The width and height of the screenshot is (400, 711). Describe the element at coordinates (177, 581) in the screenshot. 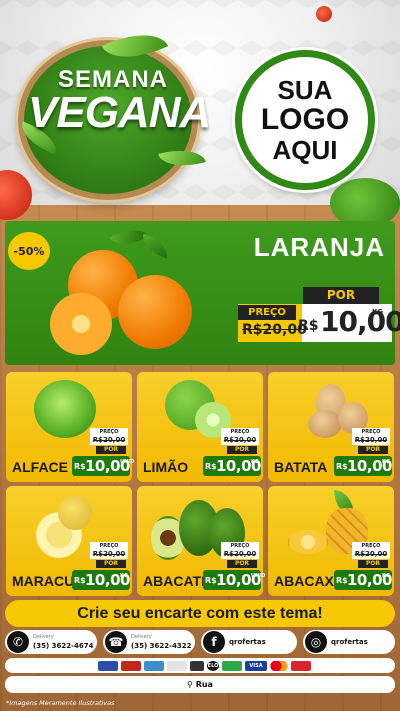

I see `product-name: ABACATE` at that location.